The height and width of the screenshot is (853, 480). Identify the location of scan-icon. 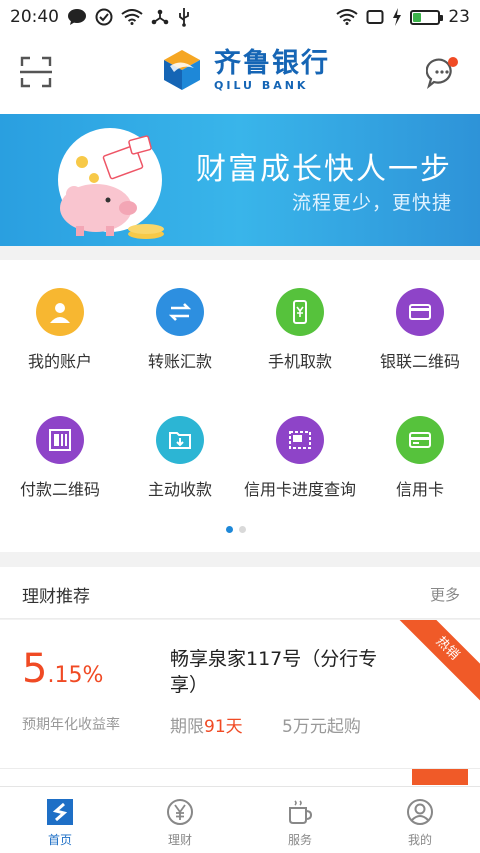
(36, 72).